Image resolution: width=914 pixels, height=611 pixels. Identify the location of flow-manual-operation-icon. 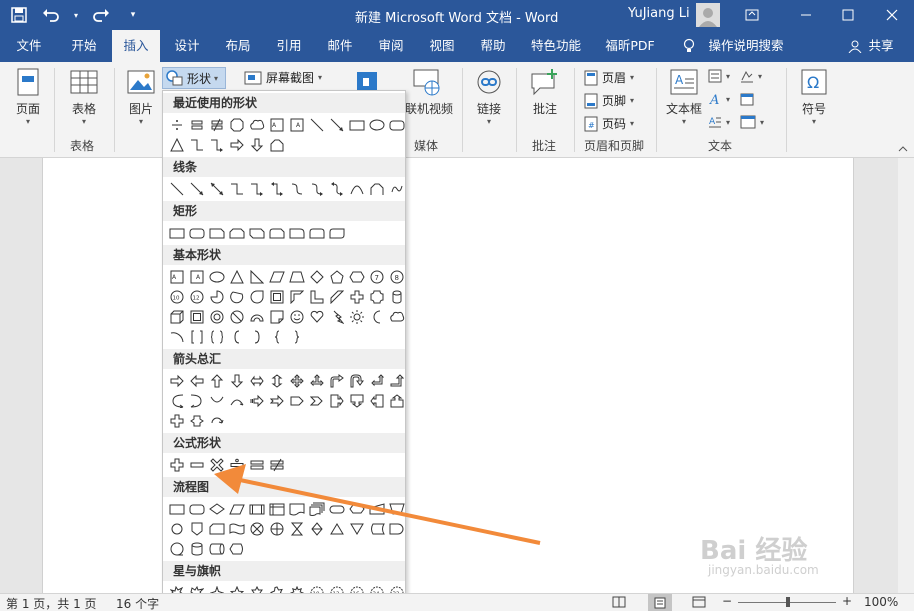
(396, 509).